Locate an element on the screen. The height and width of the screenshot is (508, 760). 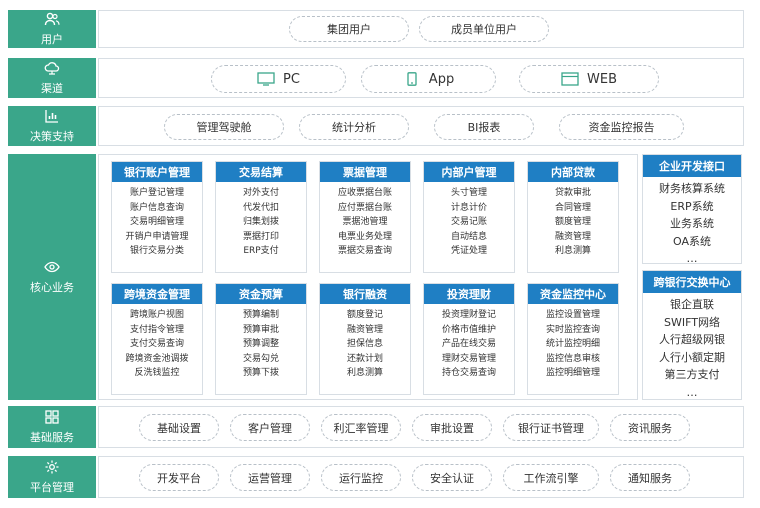
platform-panel: 开发平台 运营管理 运行监控 安全认证 工作流引擎 通知服务 is located at coordinates (421, 477).